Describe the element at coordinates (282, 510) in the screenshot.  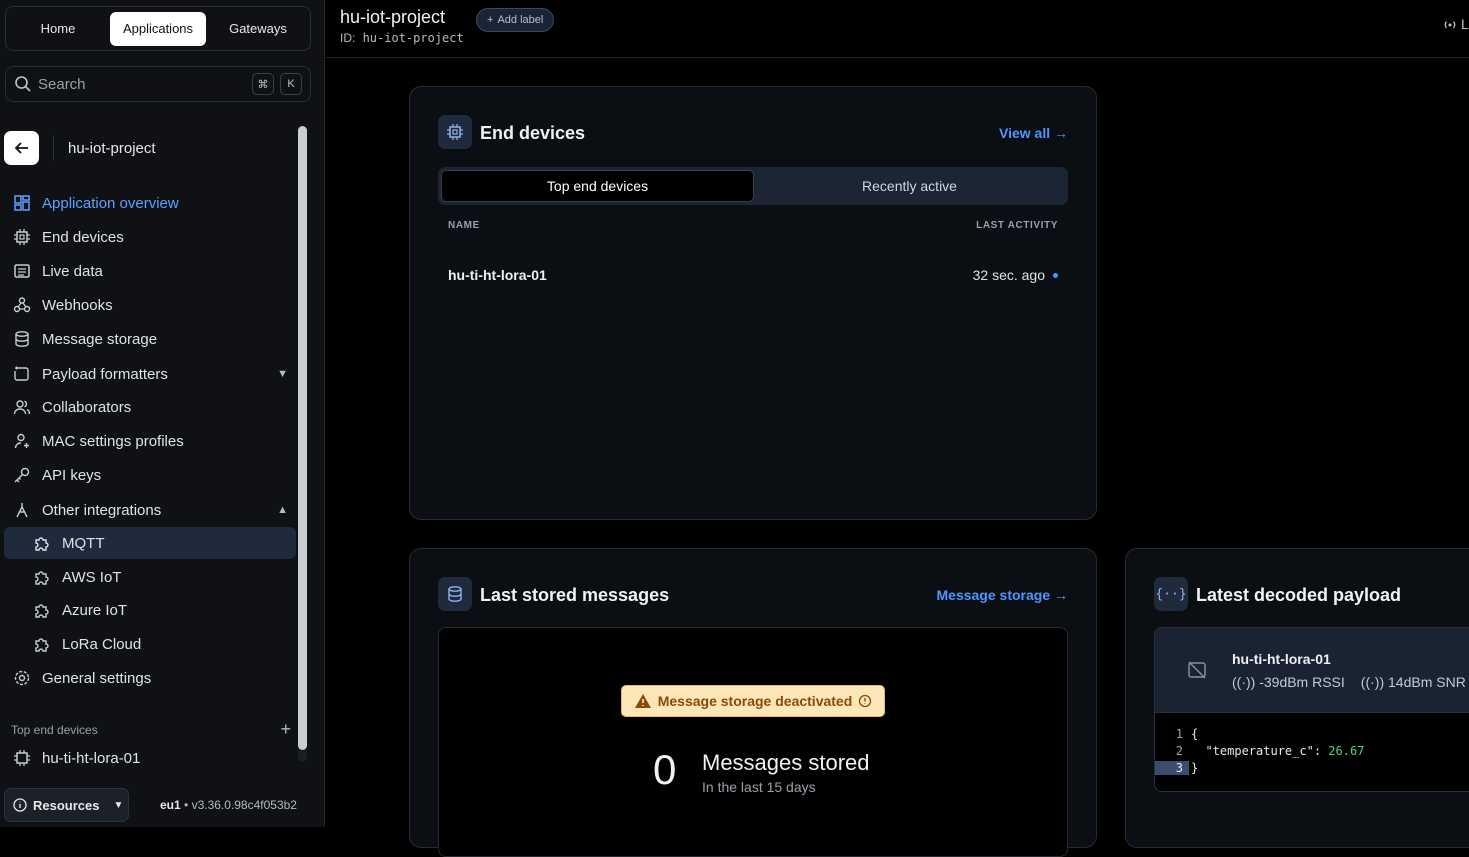
I see `chevron-up-icon: ▲` at that location.